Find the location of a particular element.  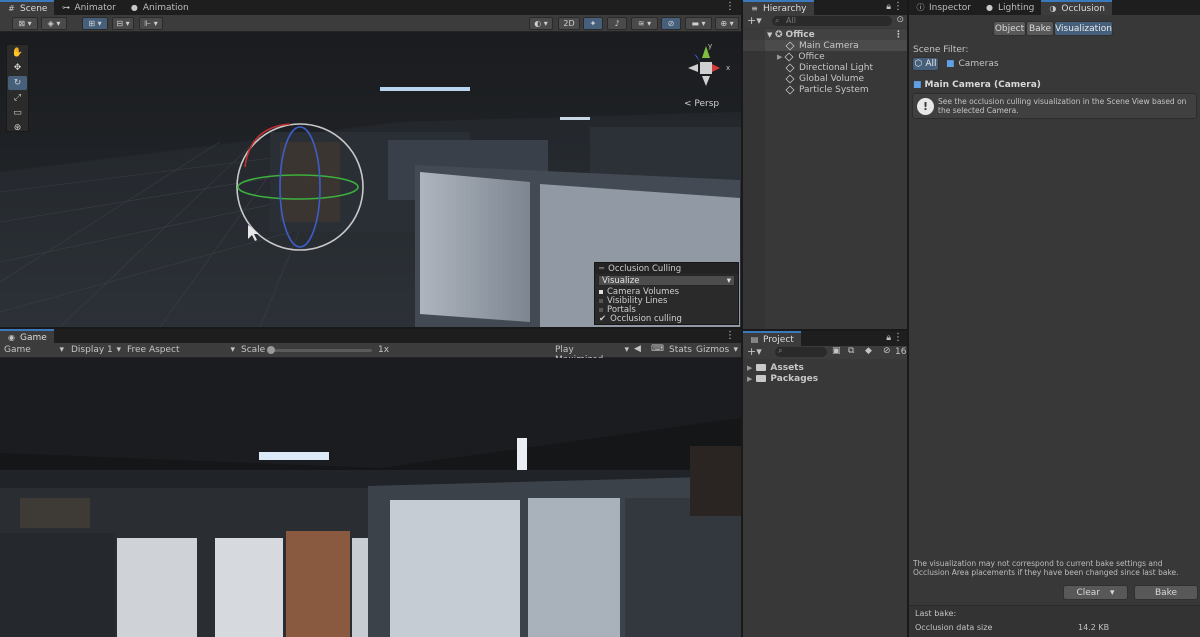

expand-arrow-icon: ▼ is located at coordinates (769, 35).